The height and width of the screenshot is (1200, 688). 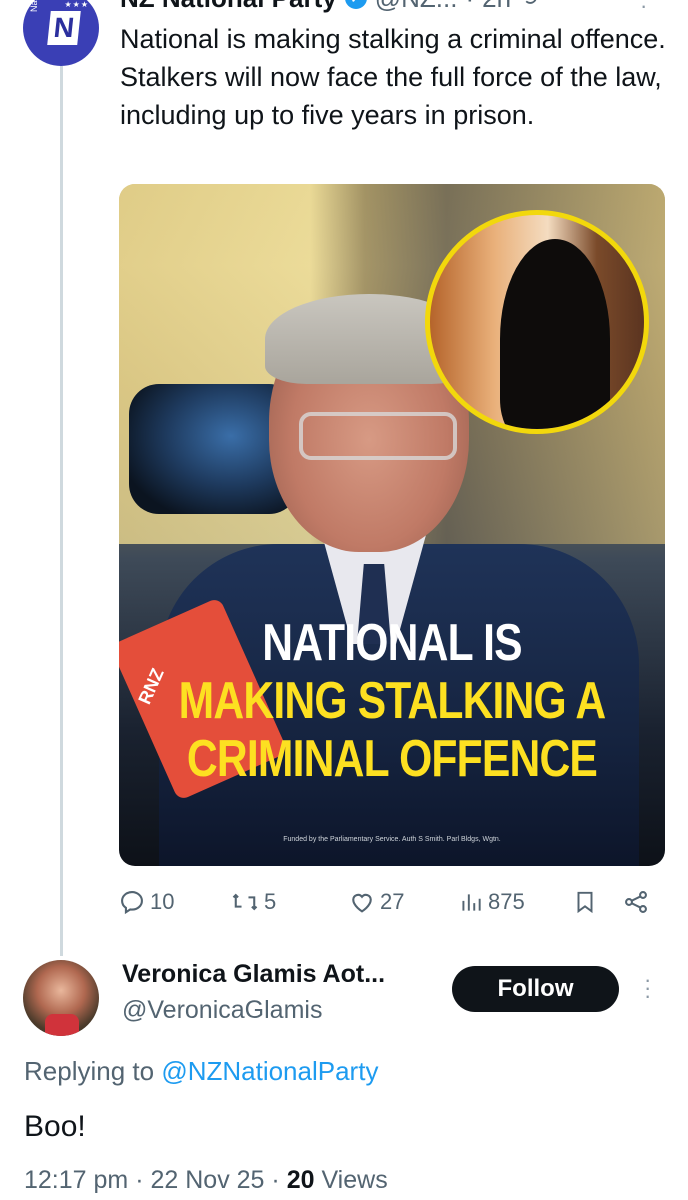 What do you see at coordinates (496, 7) in the screenshot?
I see `post-time: 2h` at bounding box center [496, 7].